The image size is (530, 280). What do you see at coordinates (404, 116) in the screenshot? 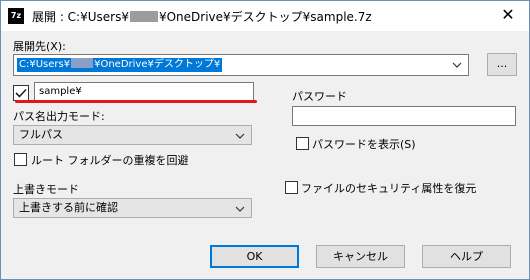
I see `password-input` at bounding box center [404, 116].